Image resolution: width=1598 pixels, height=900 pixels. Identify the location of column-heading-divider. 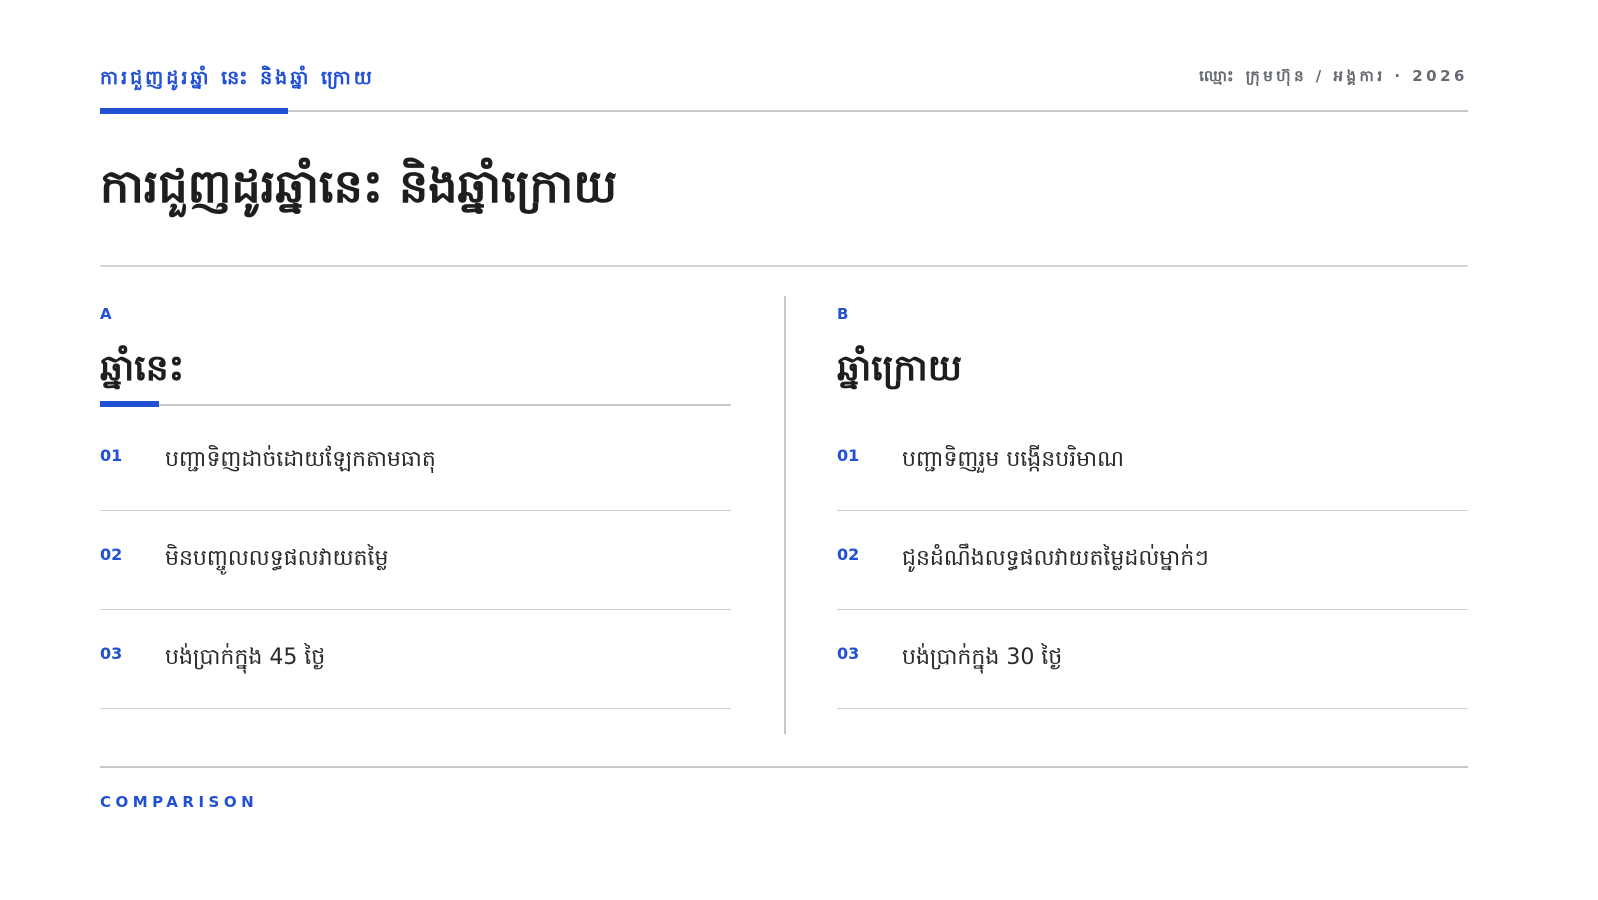
(415, 405).